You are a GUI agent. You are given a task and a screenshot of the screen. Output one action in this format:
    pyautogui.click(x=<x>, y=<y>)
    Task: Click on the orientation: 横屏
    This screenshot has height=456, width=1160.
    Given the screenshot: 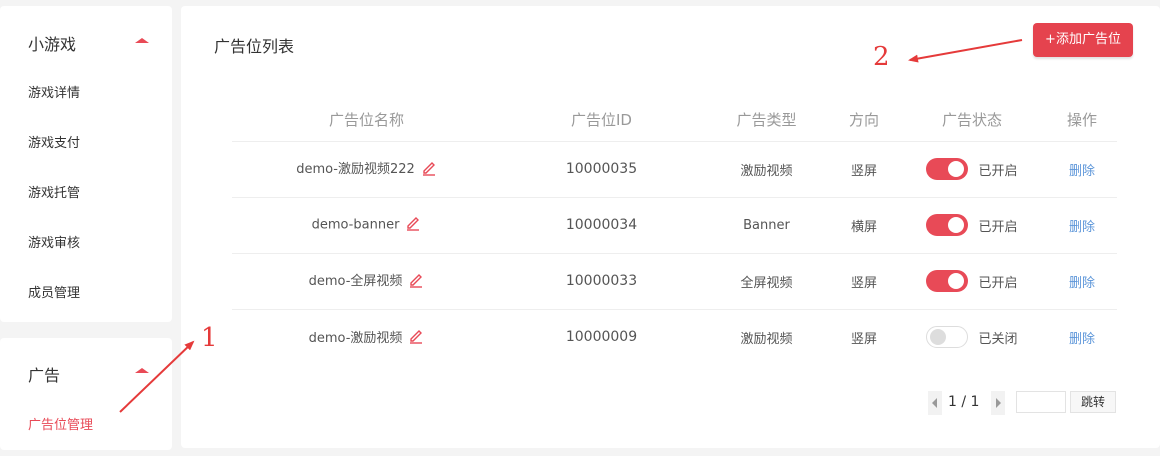 What is the action you would take?
    pyautogui.click(x=863, y=227)
    